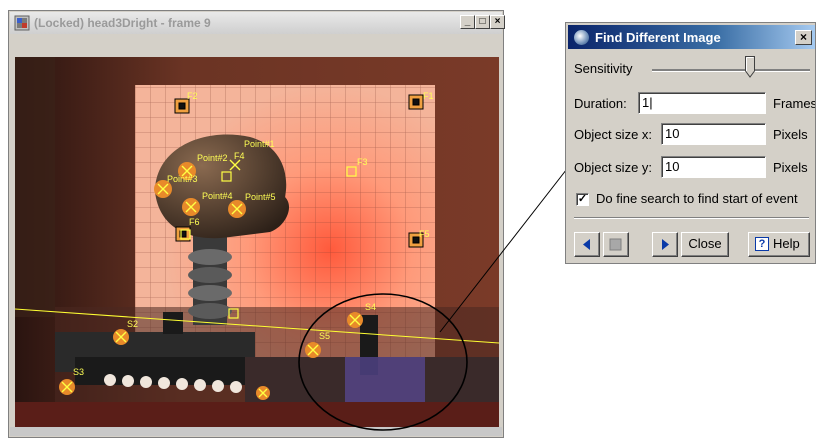 The image size is (816, 442). What do you see at coordinates (582, 199) in the screenshot?
I see `fine-search-checkbox: ✓` at bounding box center [582, 199].